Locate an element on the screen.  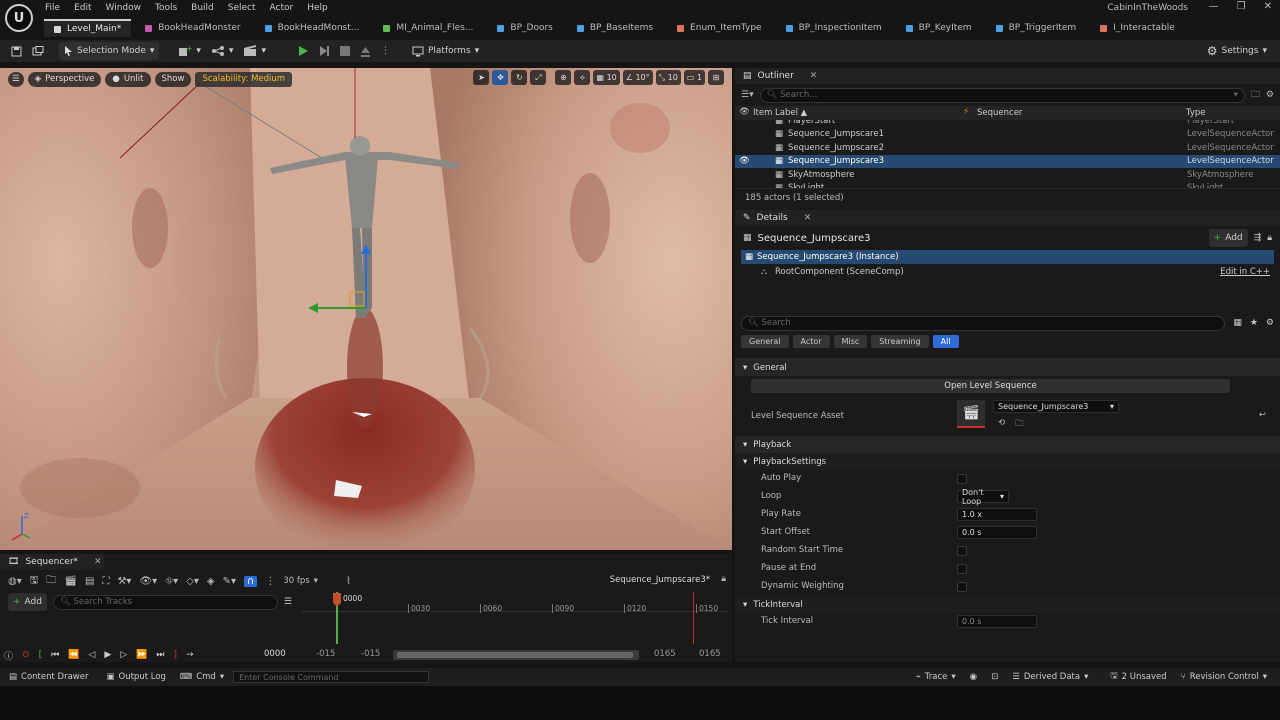
step-icon is located at coordinates (324, 51).